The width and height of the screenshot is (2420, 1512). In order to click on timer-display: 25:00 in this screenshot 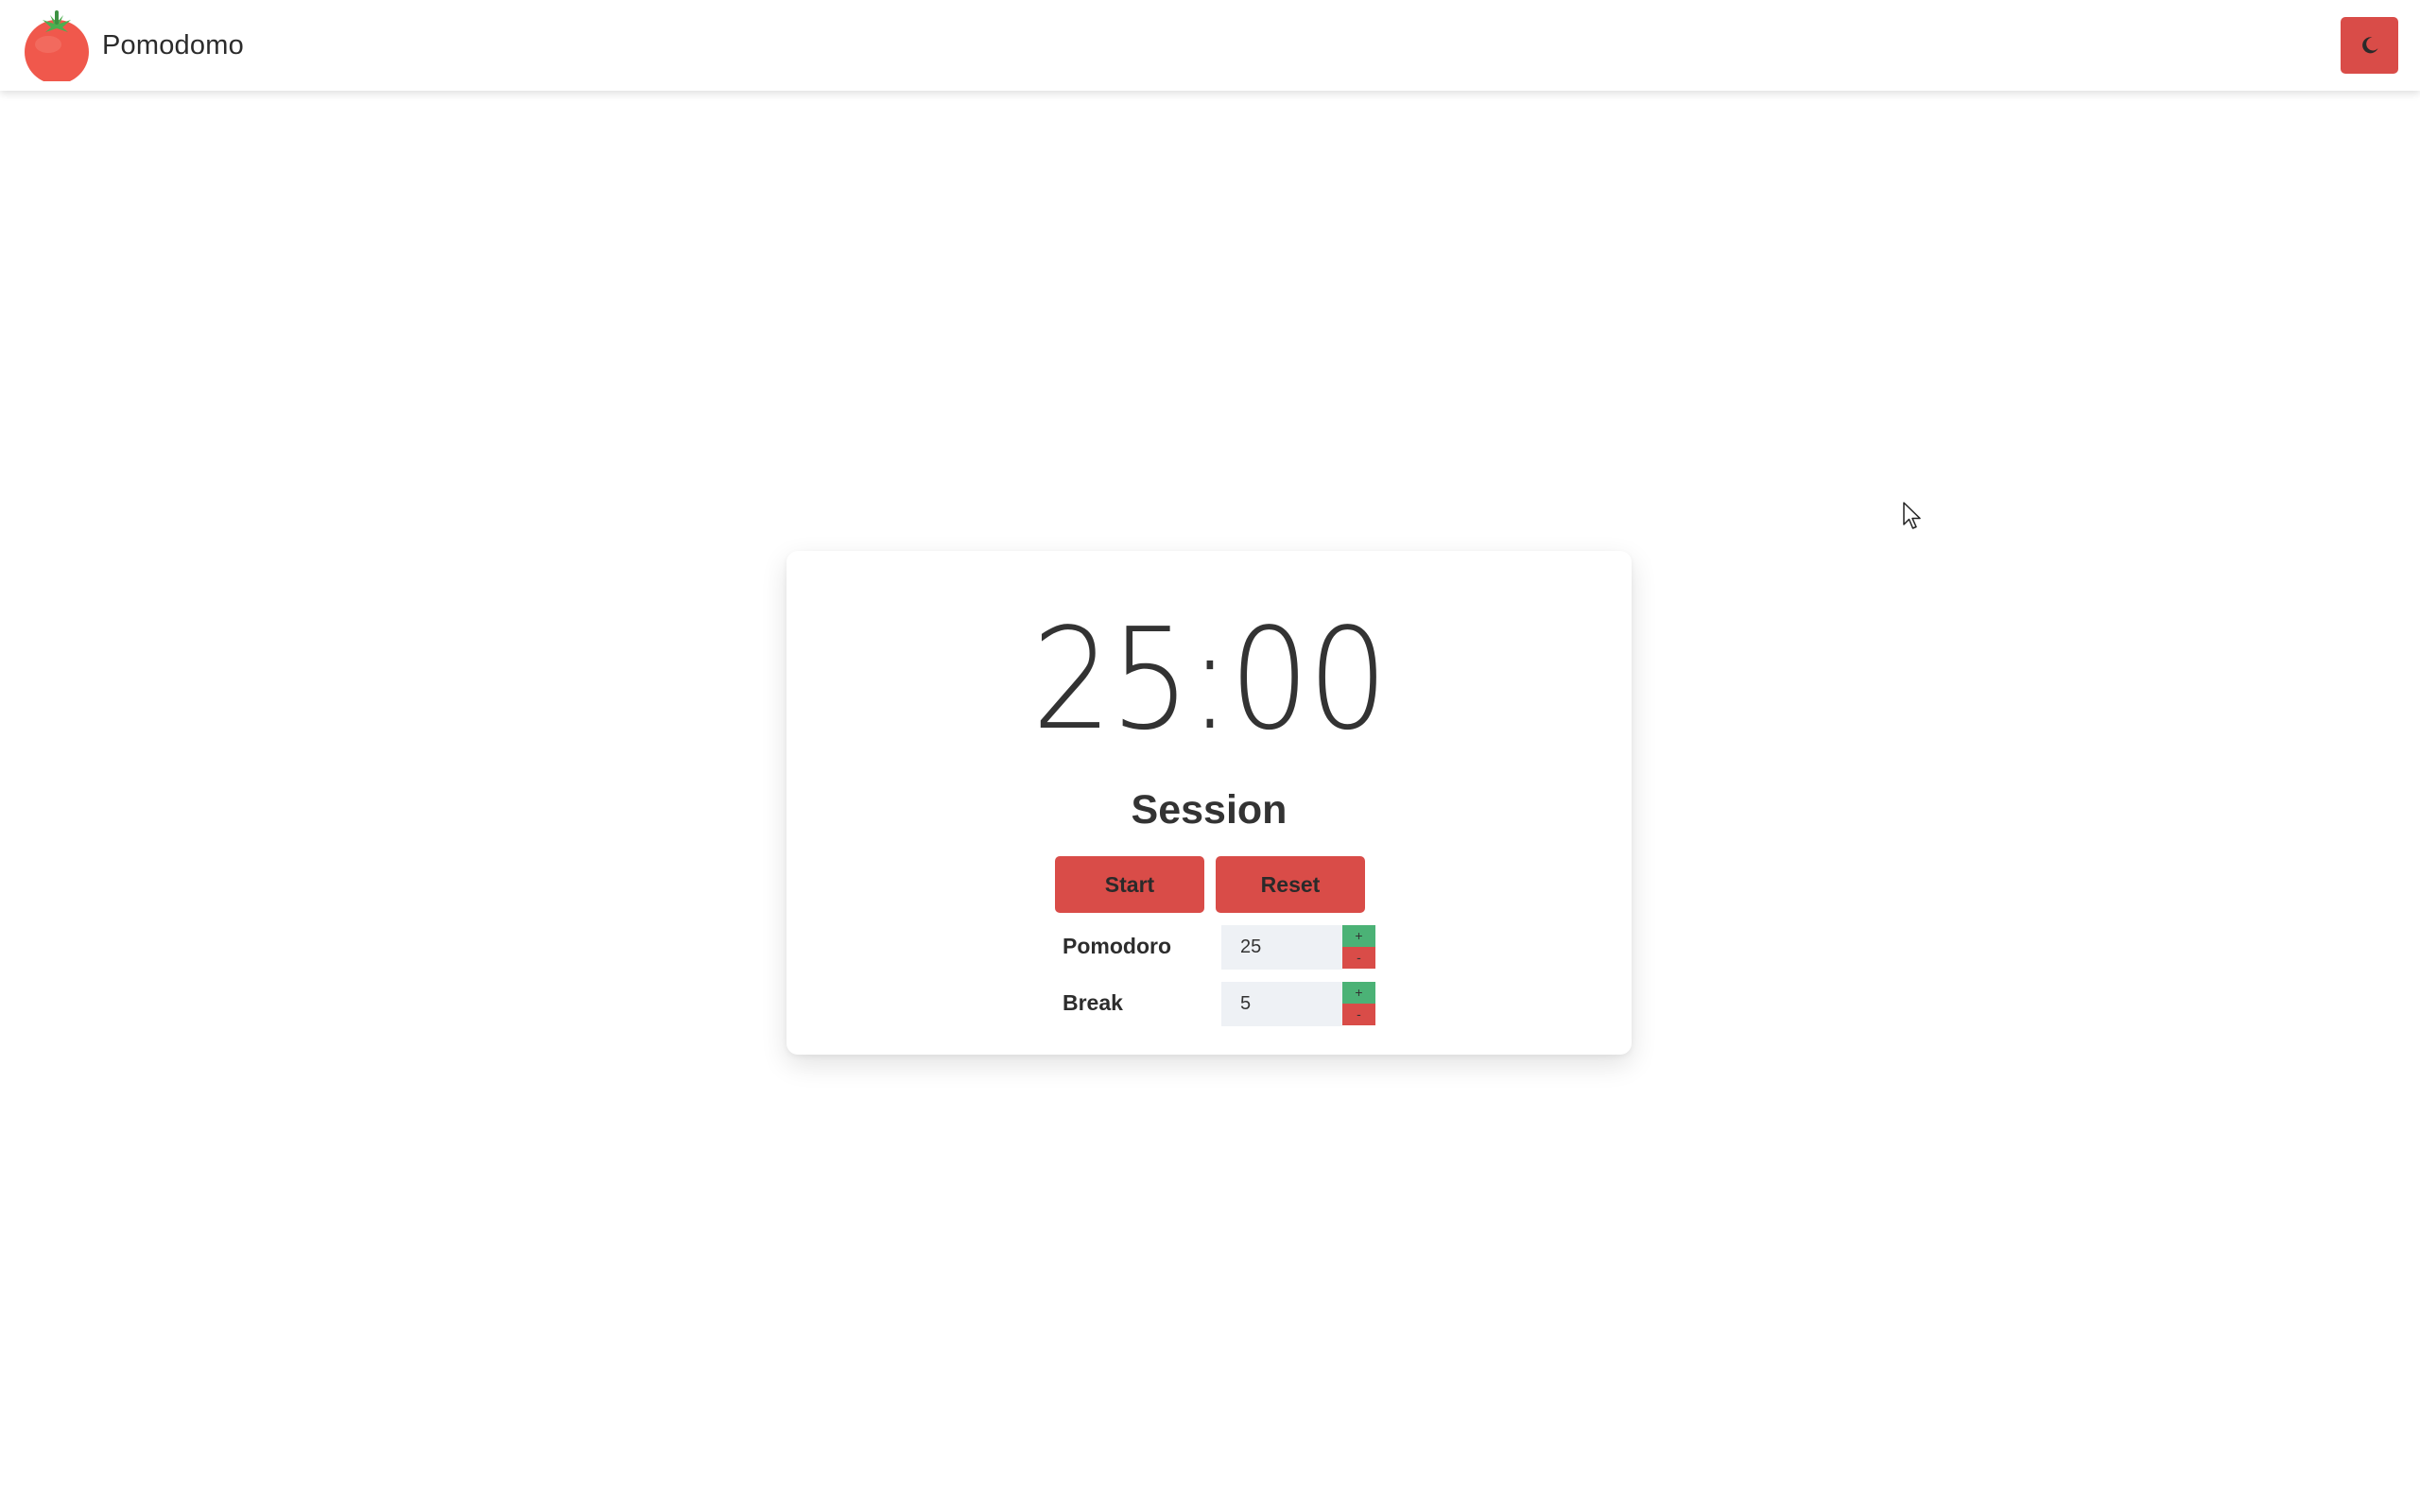, I will do `click(1210, 679)`.